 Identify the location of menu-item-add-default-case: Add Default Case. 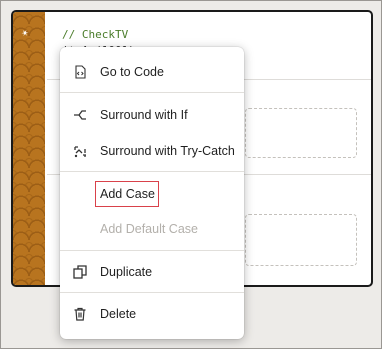
(152, 229).